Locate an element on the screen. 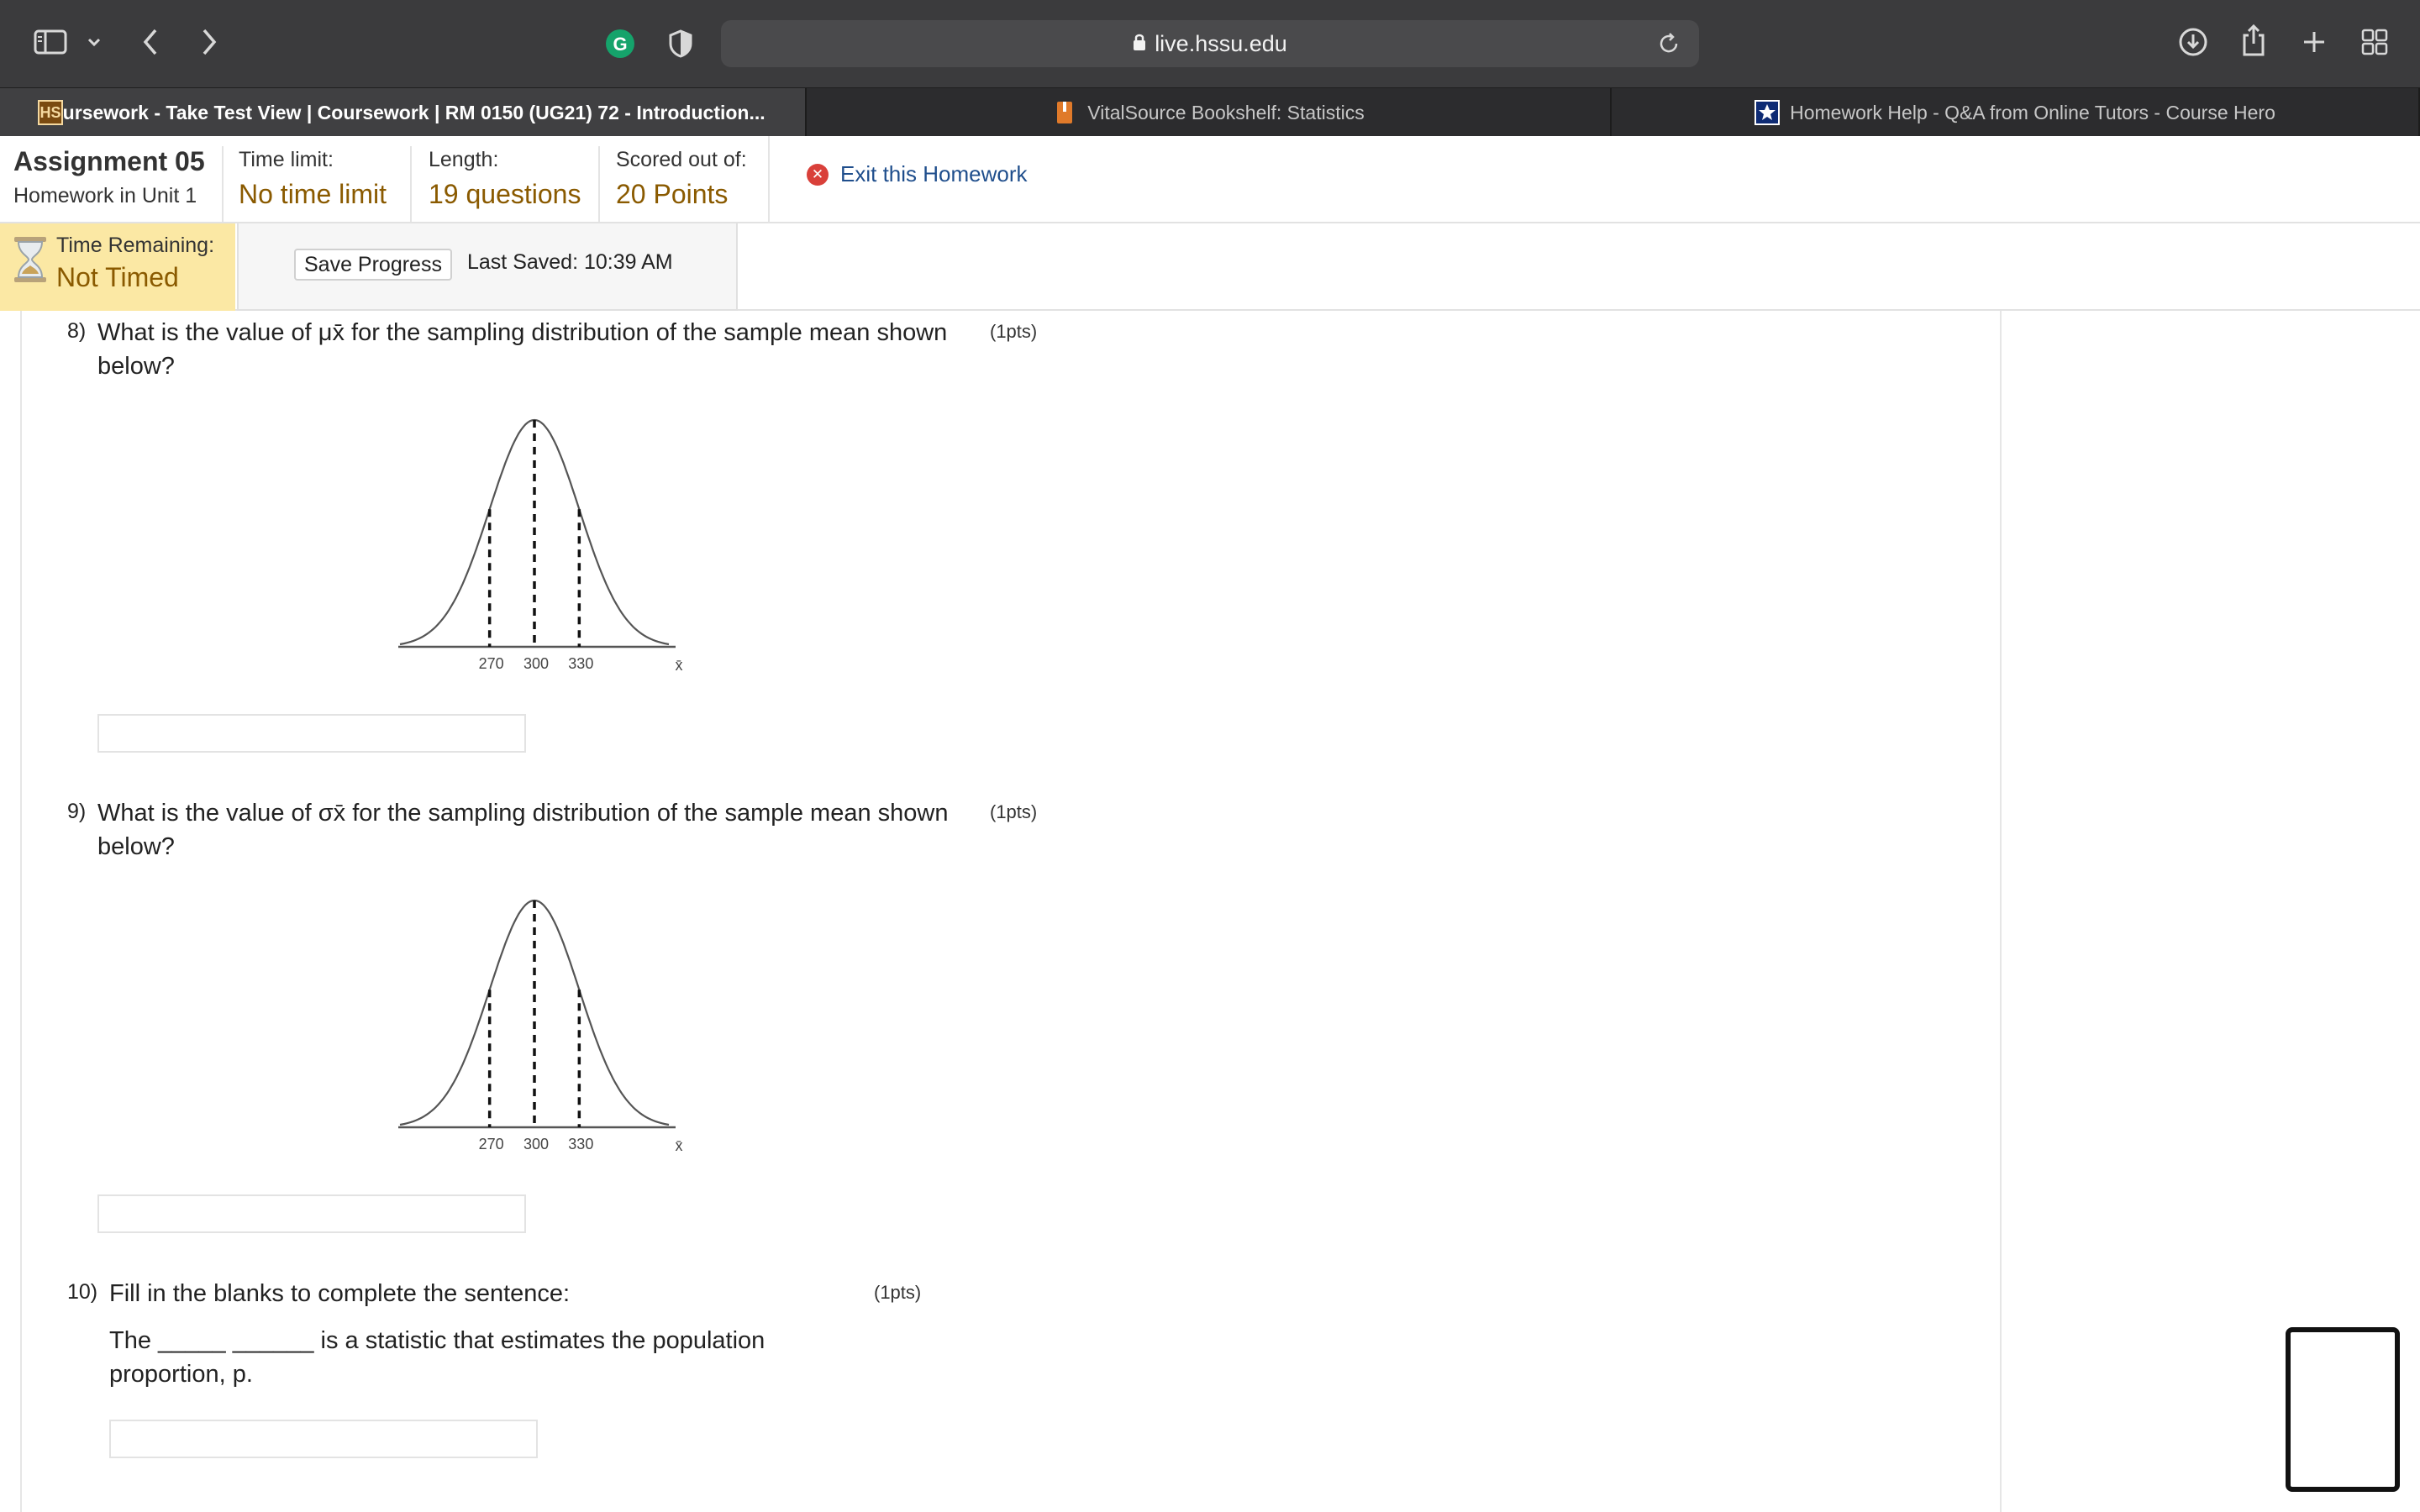  back-icon is located at coordinates (150, 42).